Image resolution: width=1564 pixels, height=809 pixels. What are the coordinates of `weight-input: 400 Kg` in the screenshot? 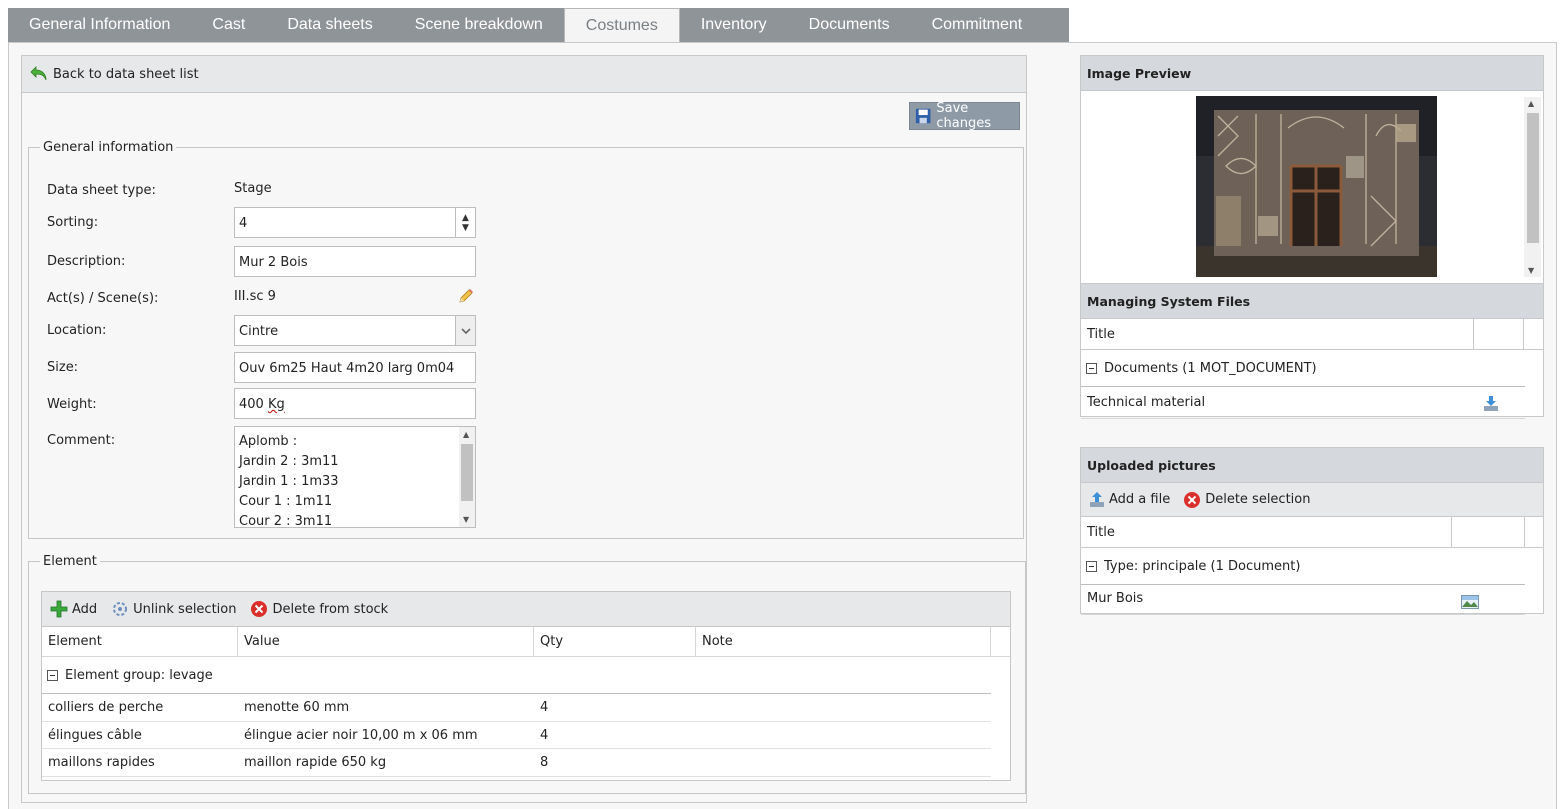 It's located at (355, 403).